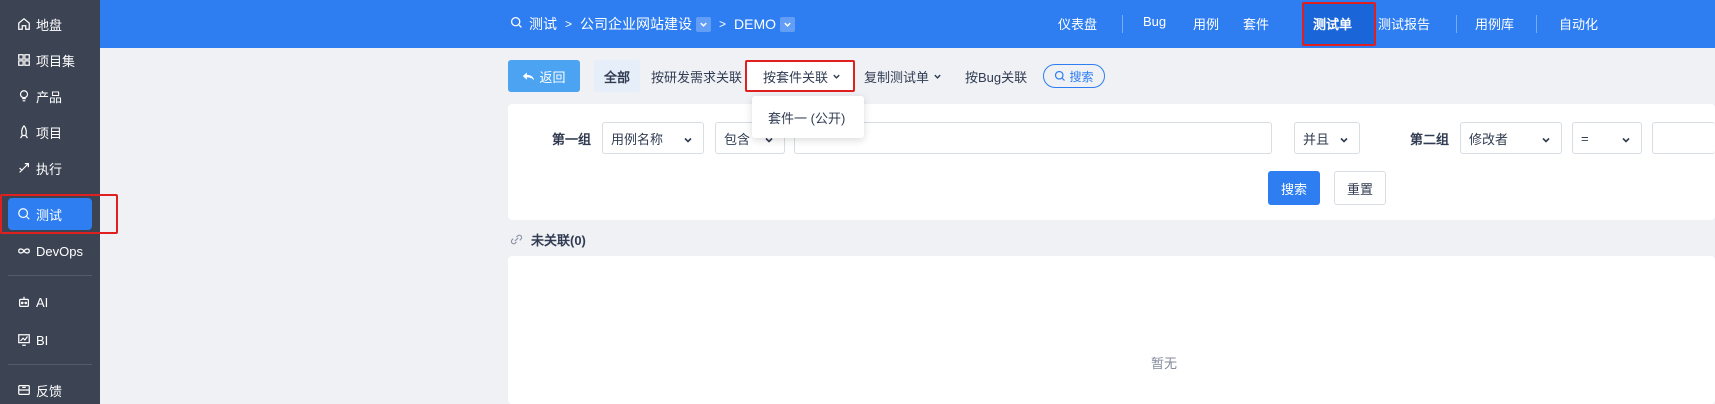  I want to click on button-label: 搜索, so click(1293, 189).